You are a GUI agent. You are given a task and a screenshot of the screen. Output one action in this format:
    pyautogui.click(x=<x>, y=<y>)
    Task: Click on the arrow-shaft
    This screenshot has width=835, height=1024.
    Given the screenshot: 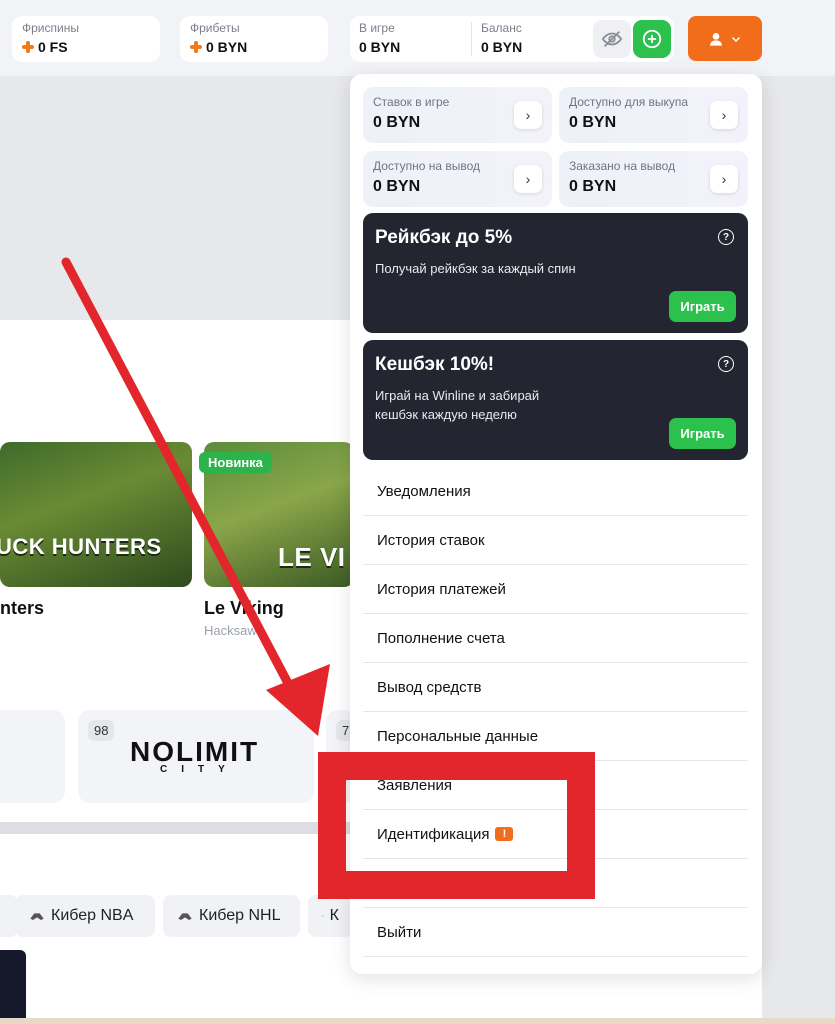 What is the action you would take?
    pyautogui.click(x=183, y=484)
    